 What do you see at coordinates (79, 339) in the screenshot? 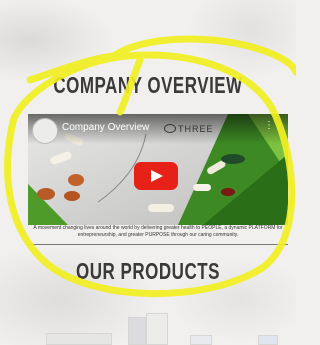
I see `product-box` at bounding box center [79, 339].